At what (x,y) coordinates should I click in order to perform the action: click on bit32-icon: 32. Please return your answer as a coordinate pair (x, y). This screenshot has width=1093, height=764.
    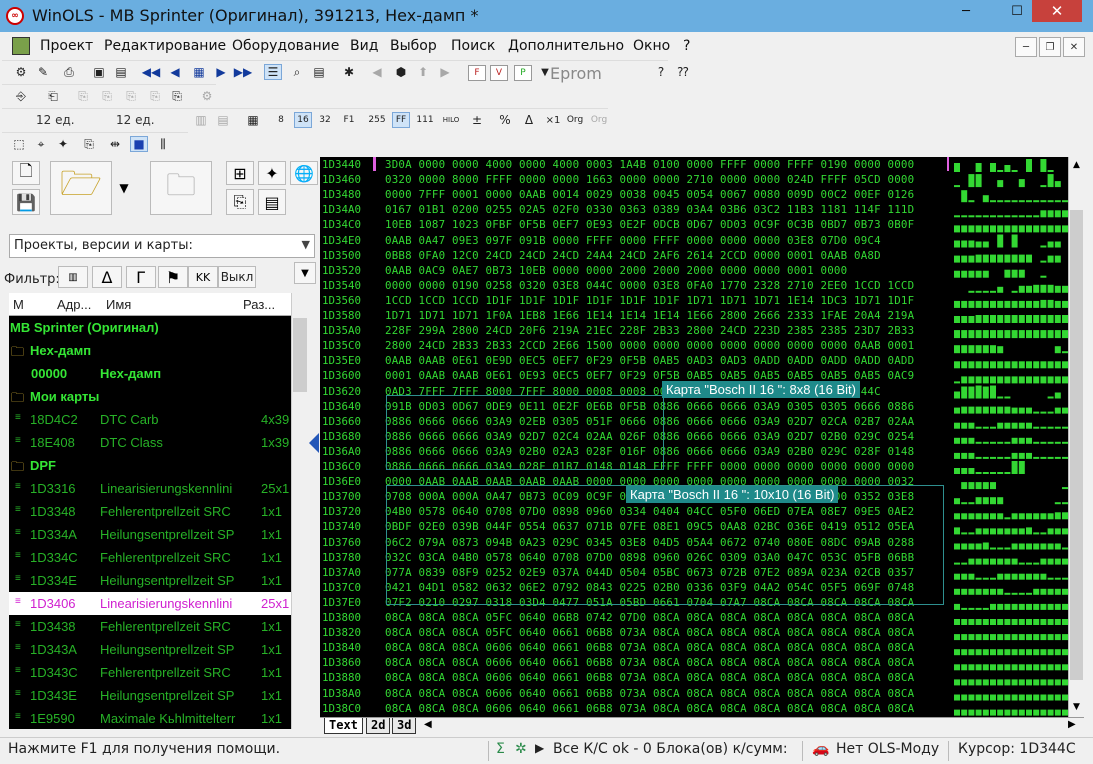
    Looking at the image, I should click on (325, 120).